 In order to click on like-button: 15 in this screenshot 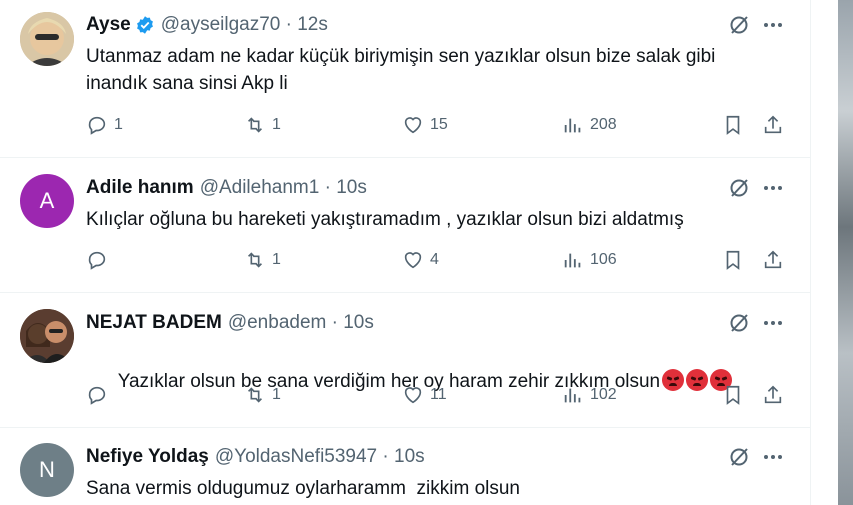, I will do `click(425, 125)`.